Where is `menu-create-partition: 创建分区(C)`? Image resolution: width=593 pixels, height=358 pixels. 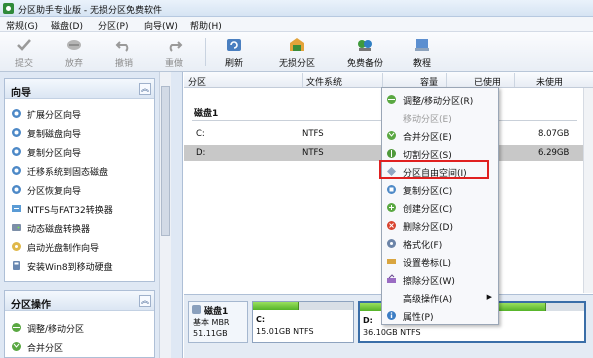
menu-create-partition: 创建分区(C) is located at coordinates (440, 207).